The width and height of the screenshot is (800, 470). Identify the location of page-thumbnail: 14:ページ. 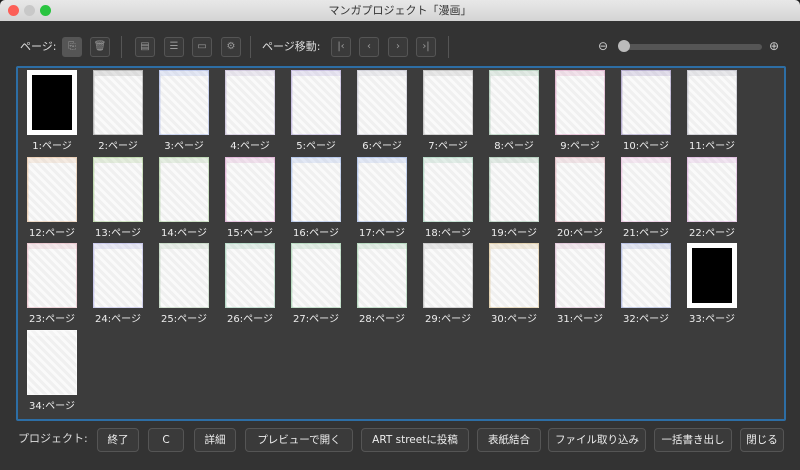
(184, 197).